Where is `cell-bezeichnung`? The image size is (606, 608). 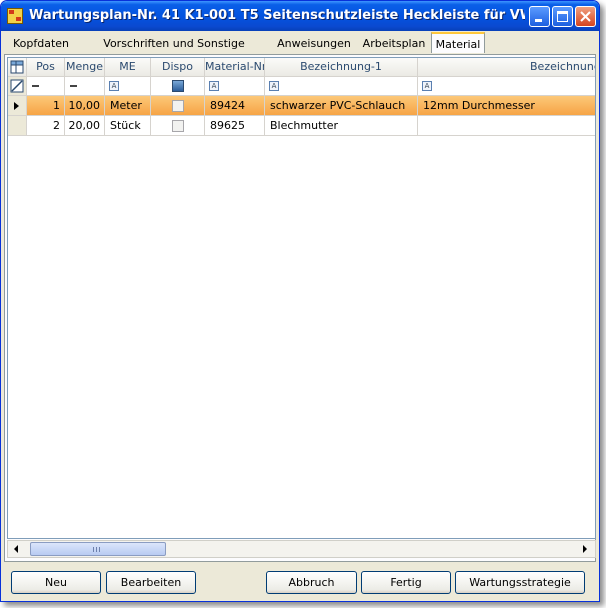 cell-bezeichnung is located at coordinates (506, 126).